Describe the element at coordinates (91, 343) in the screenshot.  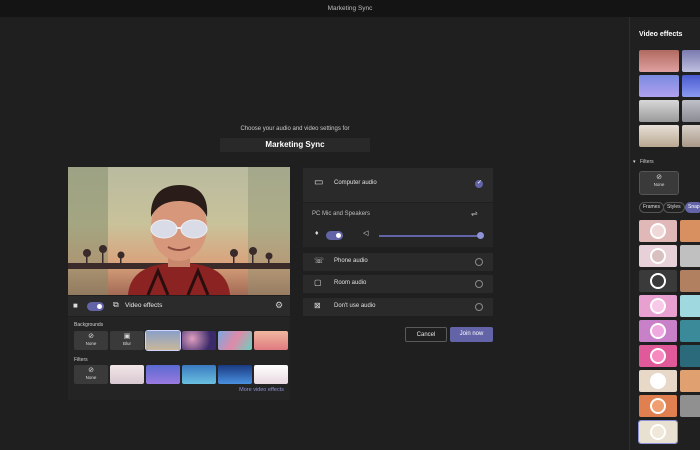
I see `background-none-label: None` at that location.